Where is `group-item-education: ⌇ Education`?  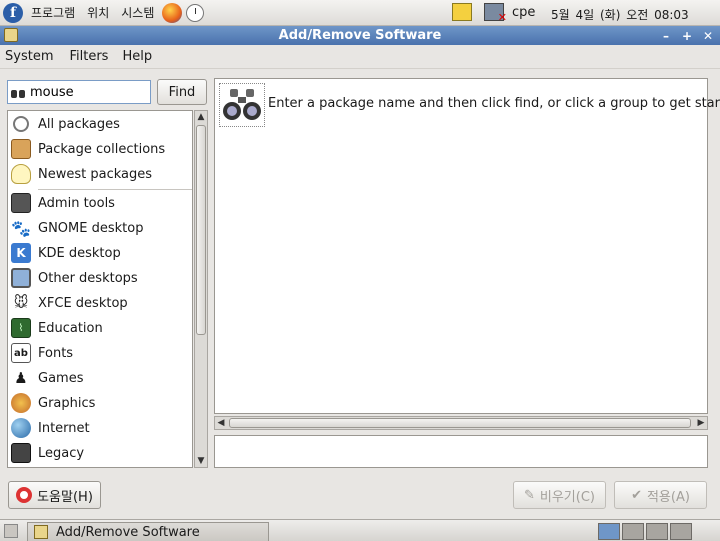
group-item-education: ⌇ Education is located at coordinates (100, 328).